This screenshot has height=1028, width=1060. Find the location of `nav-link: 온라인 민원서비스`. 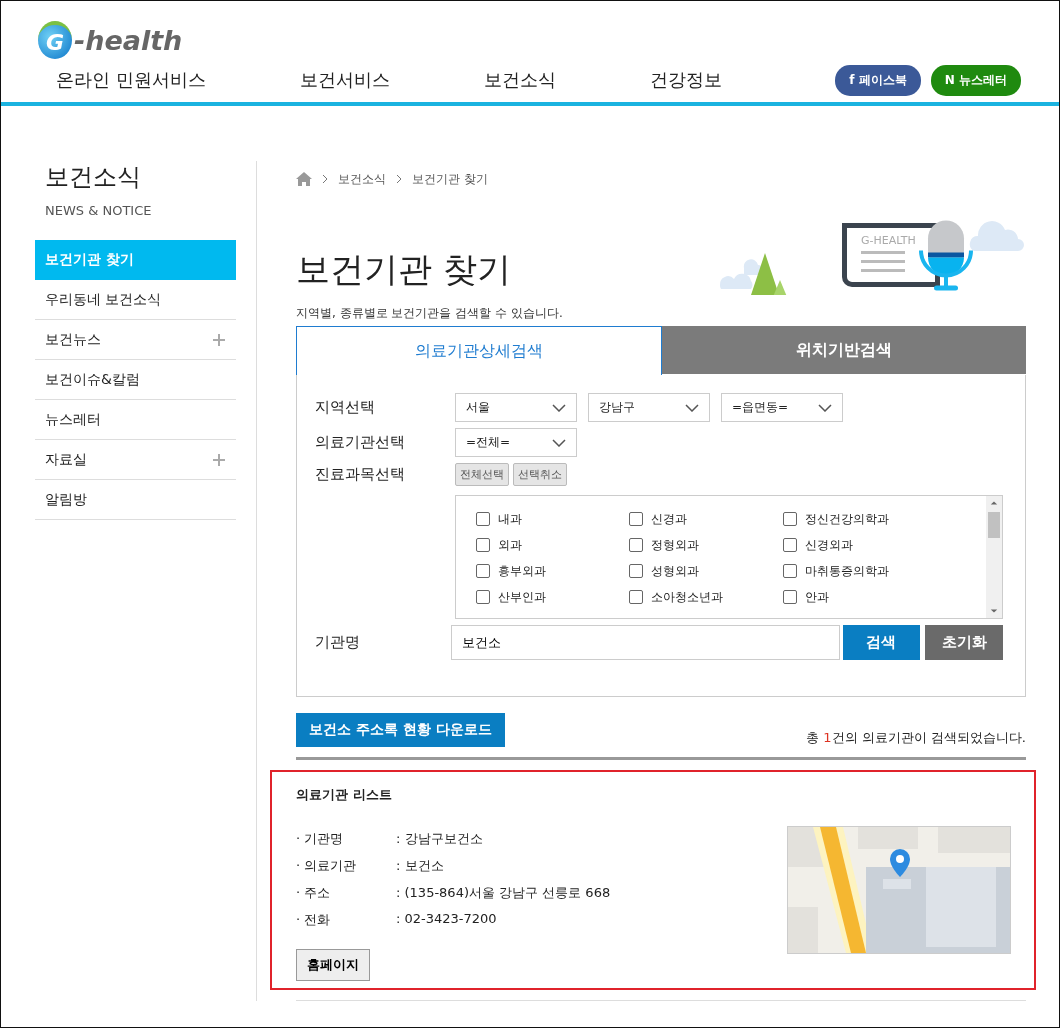

nav-link: 온라인 민원서비스 is located at coordinates (131, 80).